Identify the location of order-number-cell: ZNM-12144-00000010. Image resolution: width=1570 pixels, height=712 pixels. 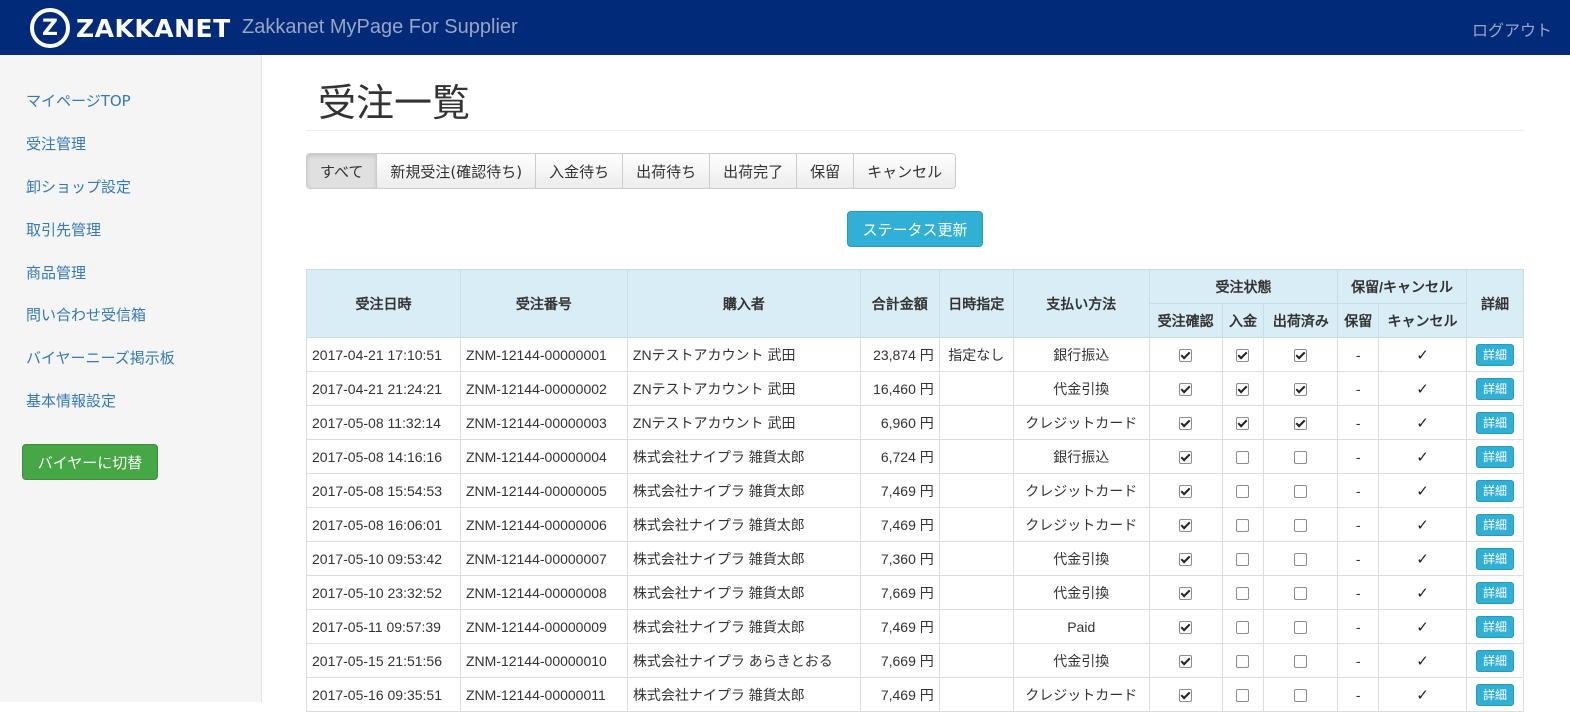
(543, 660).